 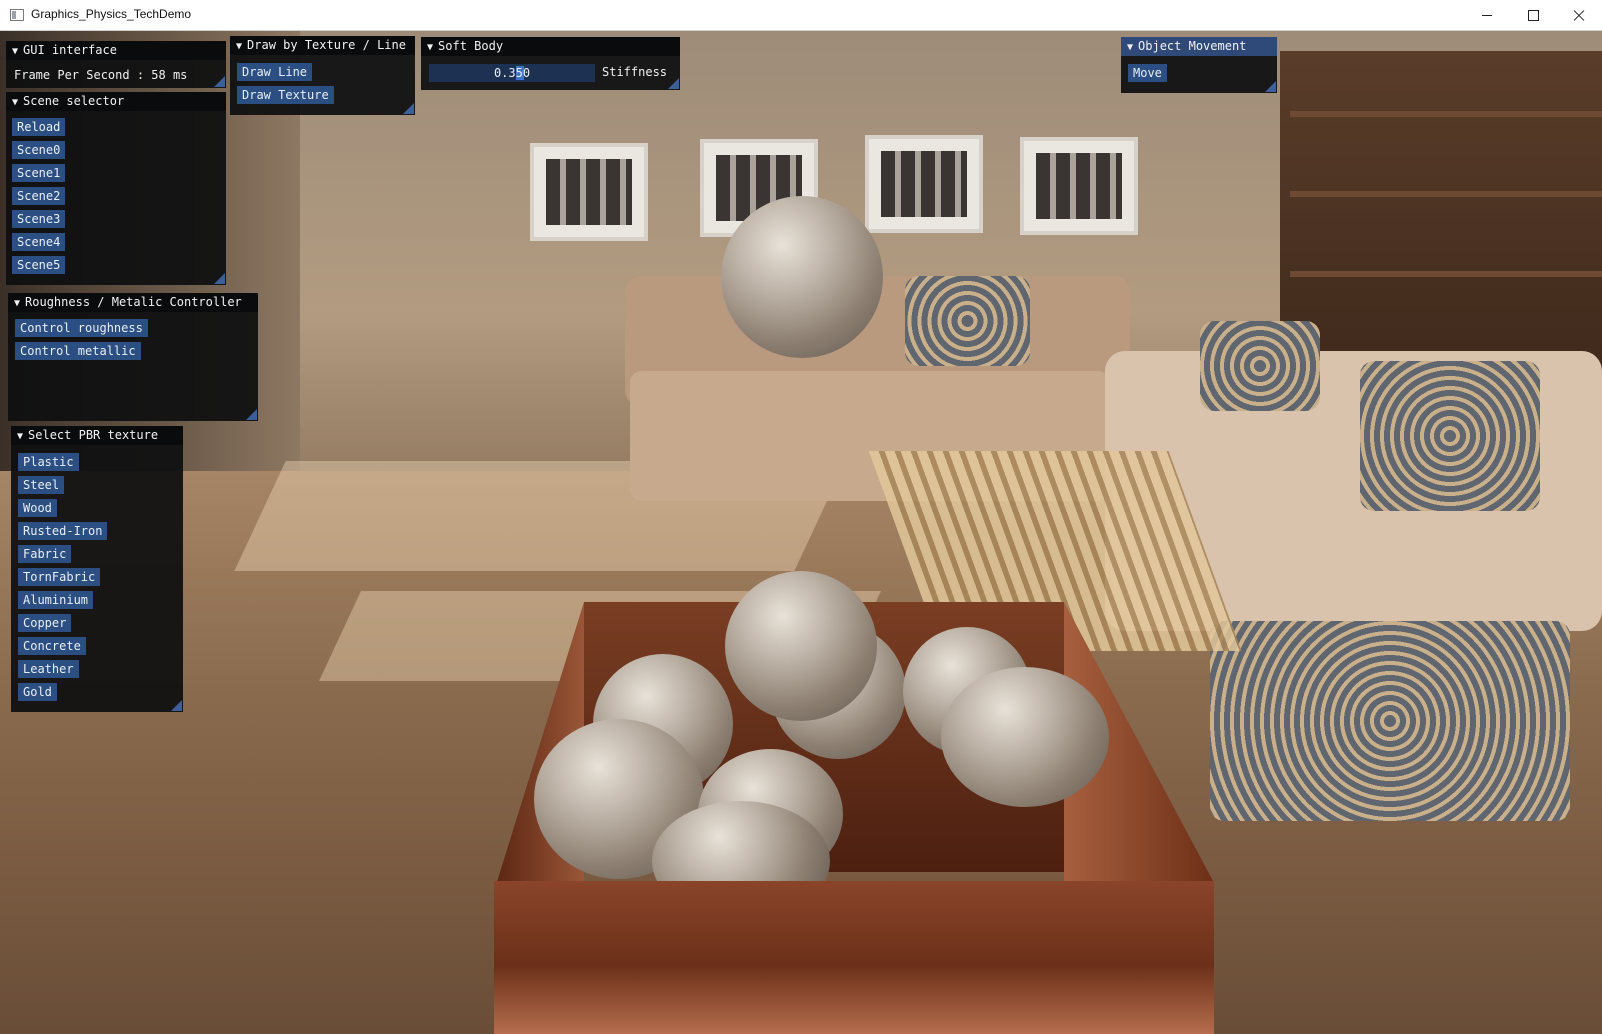 What do you see at coordinates (101, 75) in the screenshot?
I see `fps-text: Frame Per Second : 58 ms` at bounding box center [101, 75].